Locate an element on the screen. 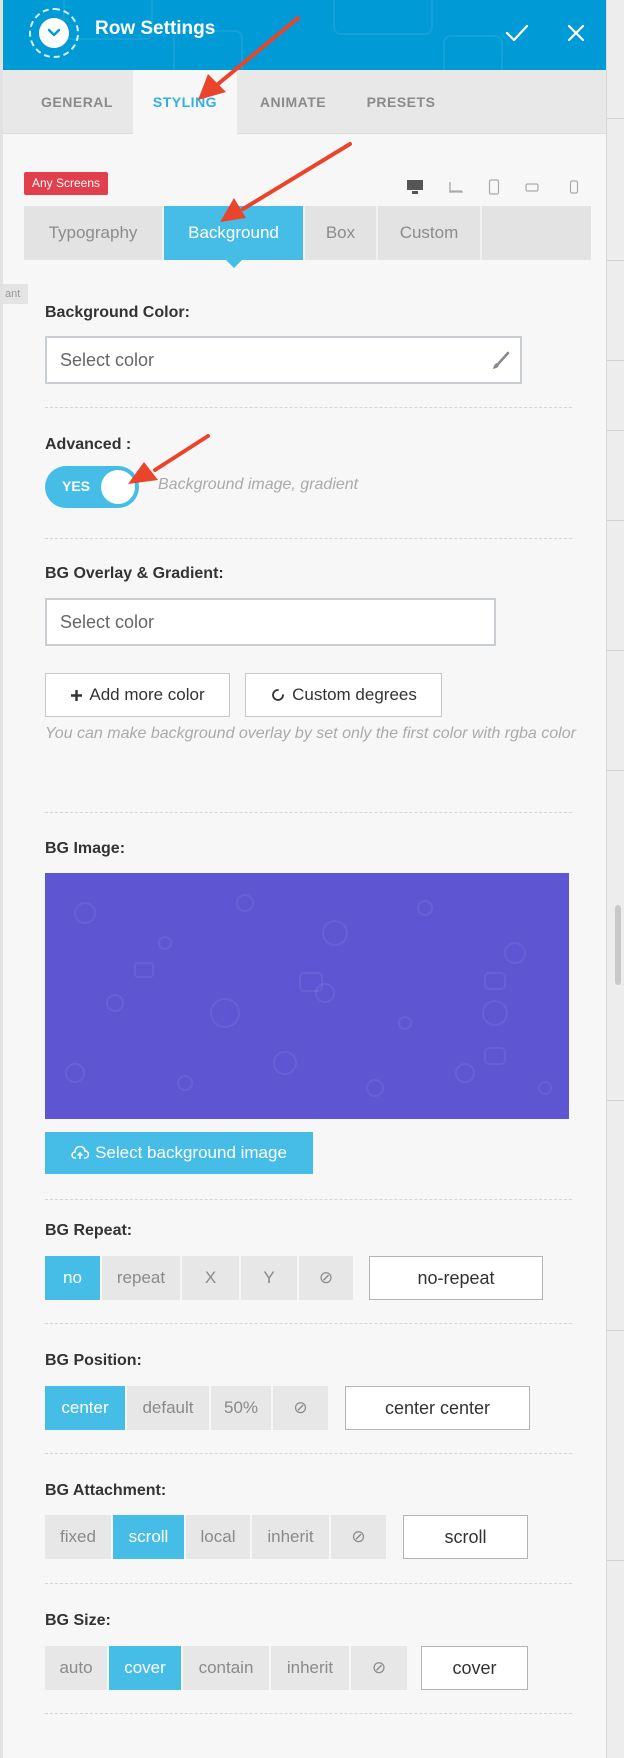 This screenshot has width=624, height=1758. bg-repeat-option-none: ⊘ is located at coordinates (326, 1278).